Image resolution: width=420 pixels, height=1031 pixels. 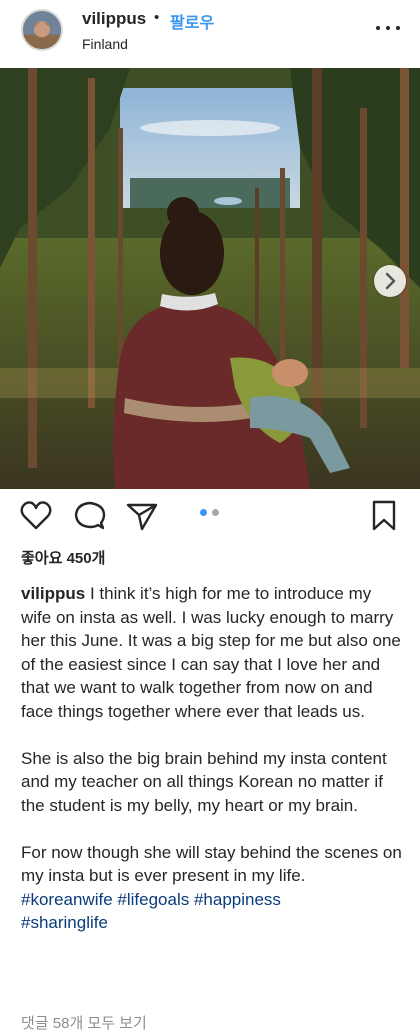 I want to click on more-options-icon, so click(x=388, y=28).